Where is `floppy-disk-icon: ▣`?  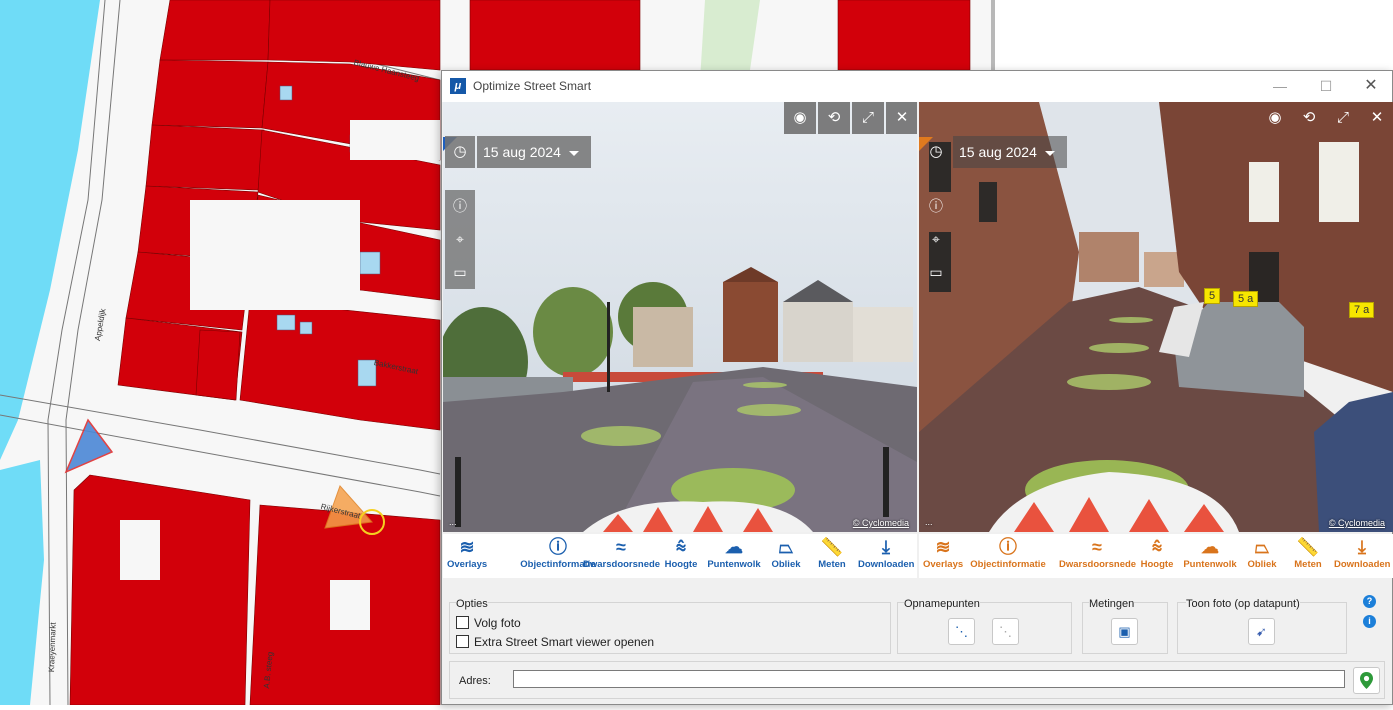 floppy-disk-icon: ▣ is located at coordinates (1124, 631).